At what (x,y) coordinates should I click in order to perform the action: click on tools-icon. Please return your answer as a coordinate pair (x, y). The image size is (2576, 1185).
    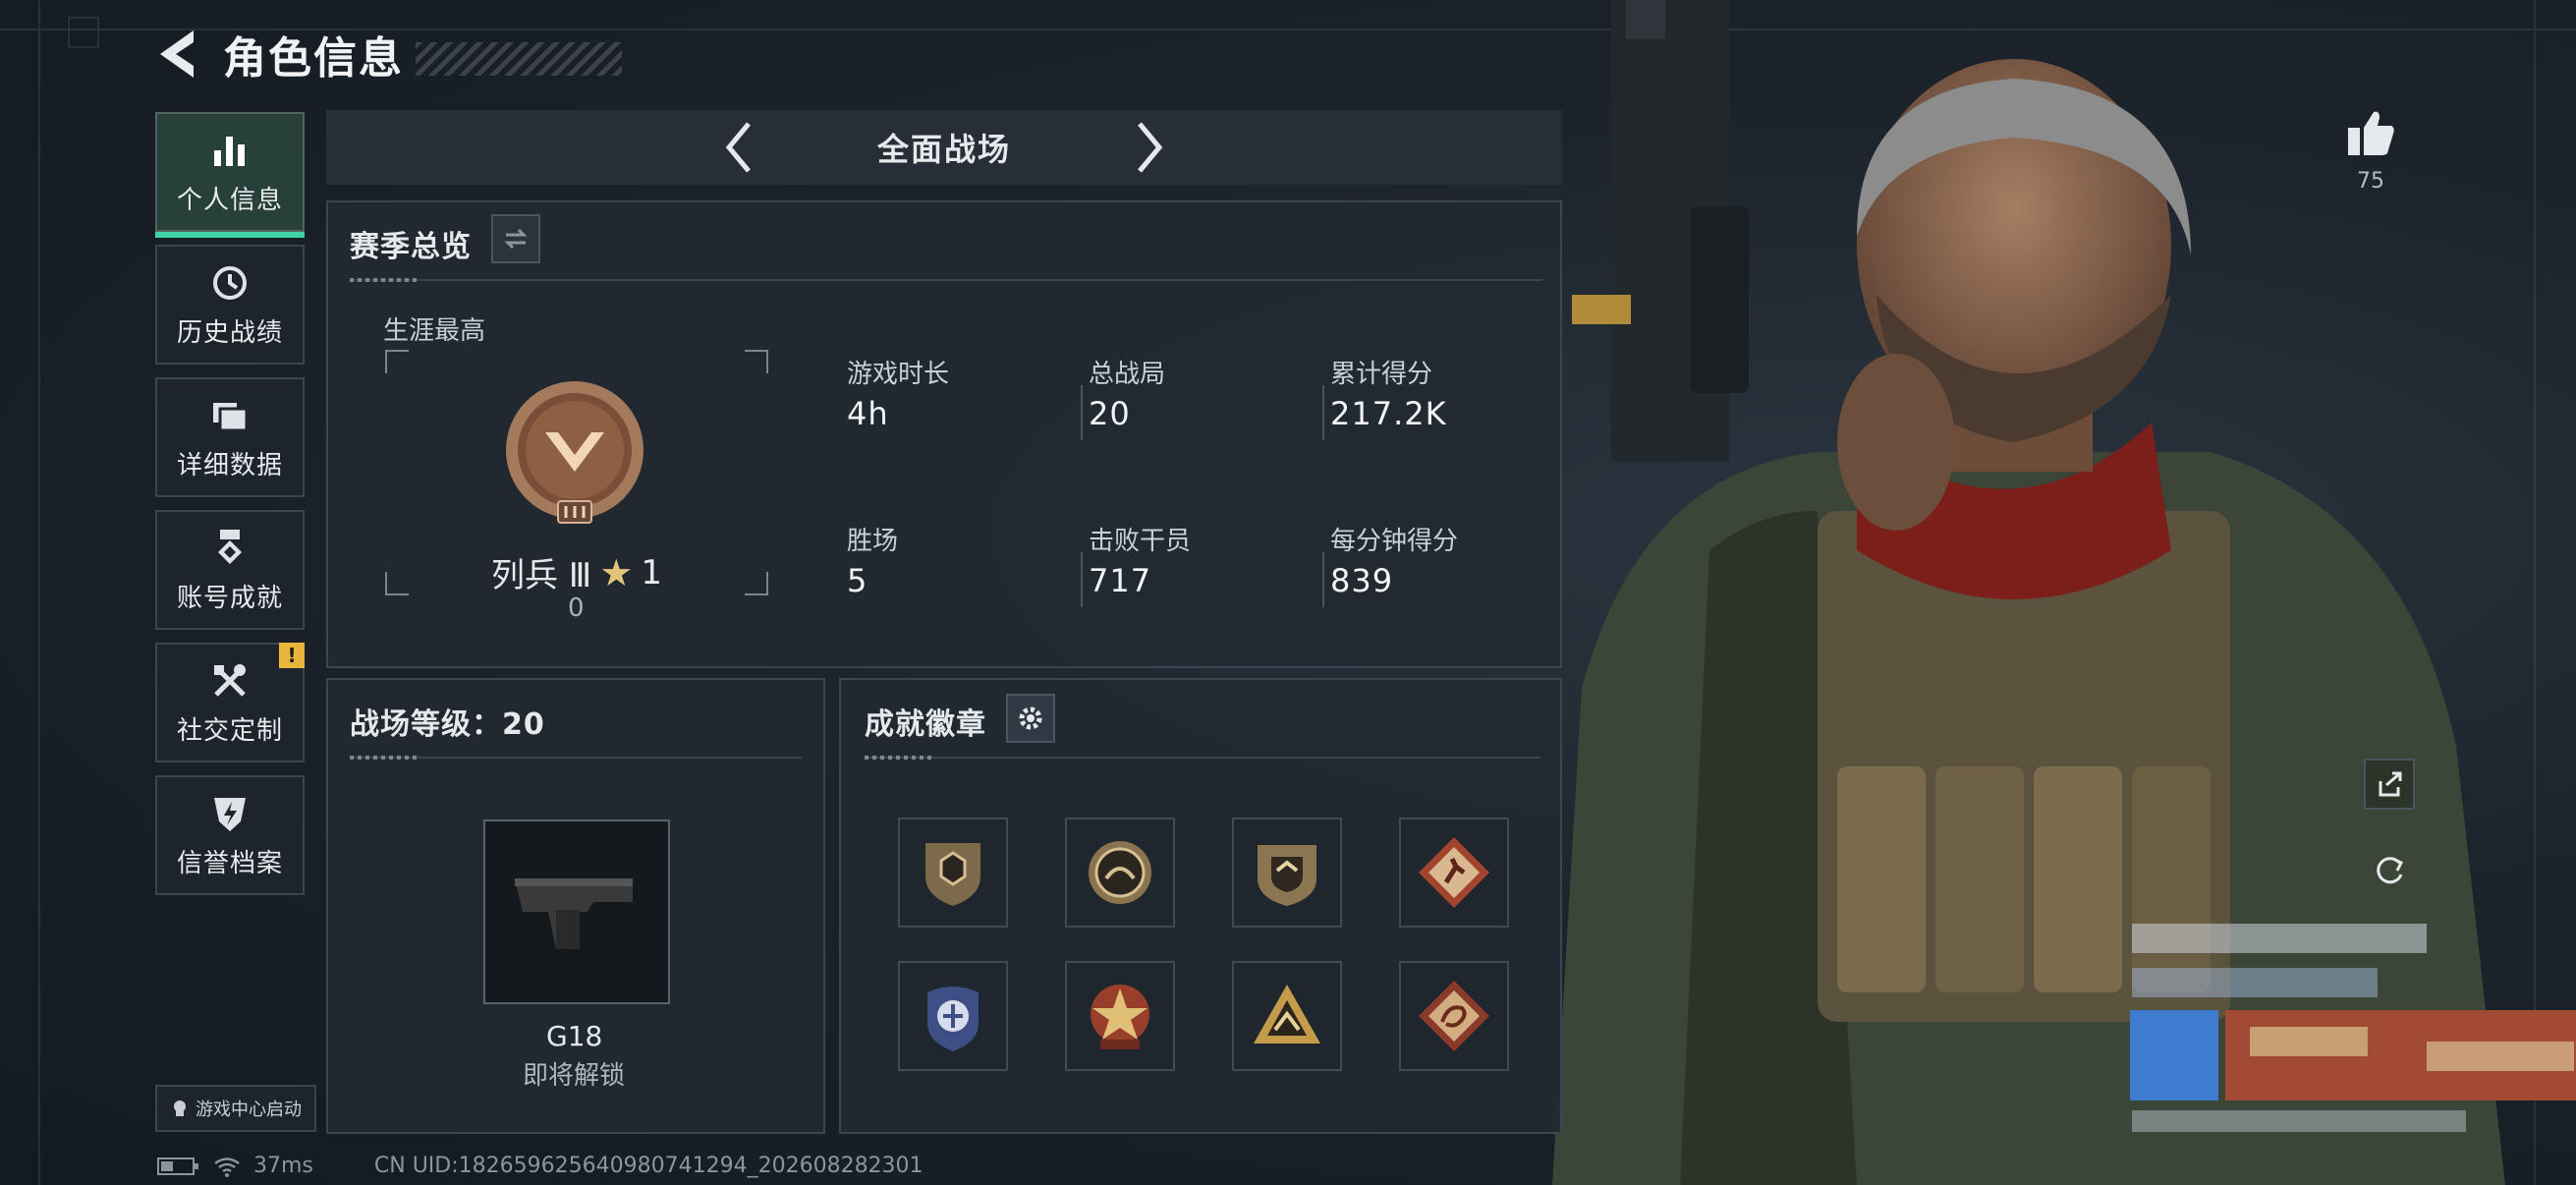
    Looking at the image, I should click on (230, 680).